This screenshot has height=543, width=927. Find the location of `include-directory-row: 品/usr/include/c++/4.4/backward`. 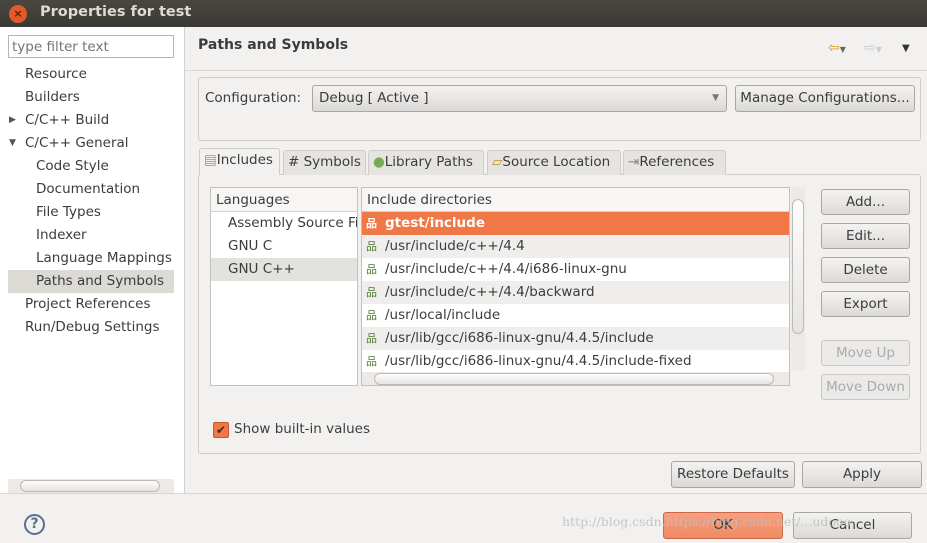

include-directory-row: 品/usr/include/c++/4.4/backward is located at coordinates (575, 292).